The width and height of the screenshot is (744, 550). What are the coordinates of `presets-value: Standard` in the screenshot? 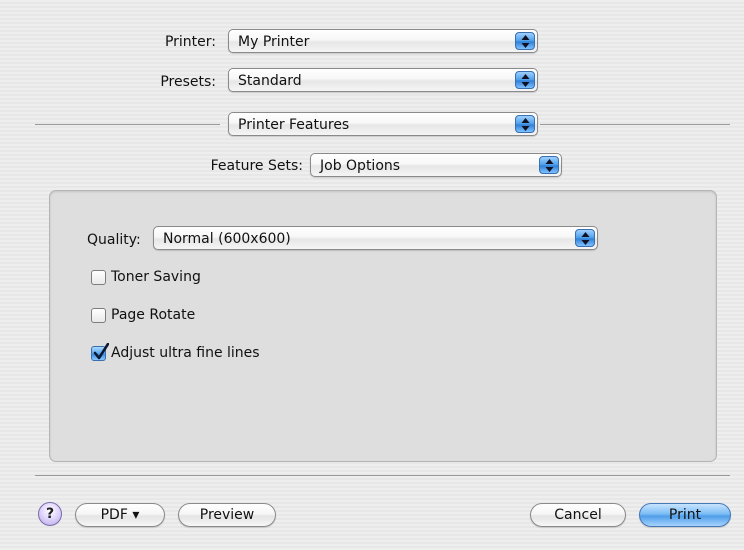 It's located at (270, 81).